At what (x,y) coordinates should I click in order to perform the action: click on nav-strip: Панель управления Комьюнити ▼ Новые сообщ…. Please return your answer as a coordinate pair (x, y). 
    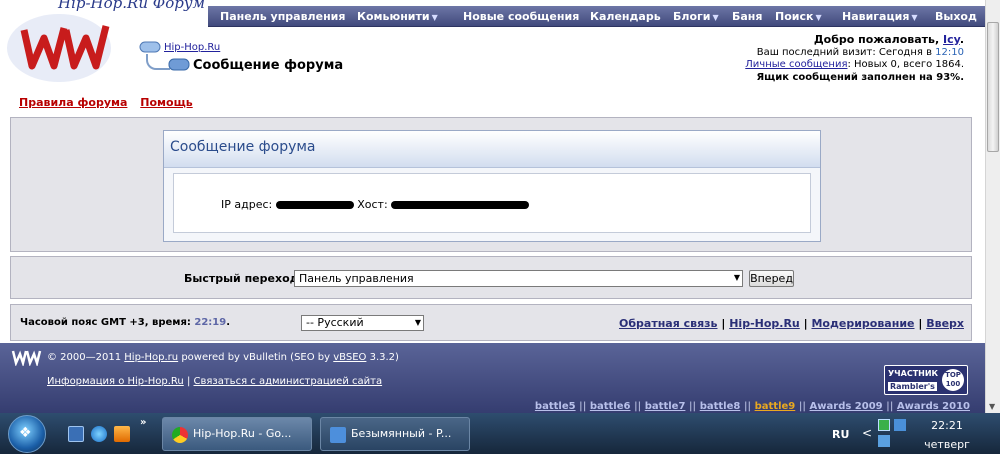
    Looking at the image, I should click on (596, 16).